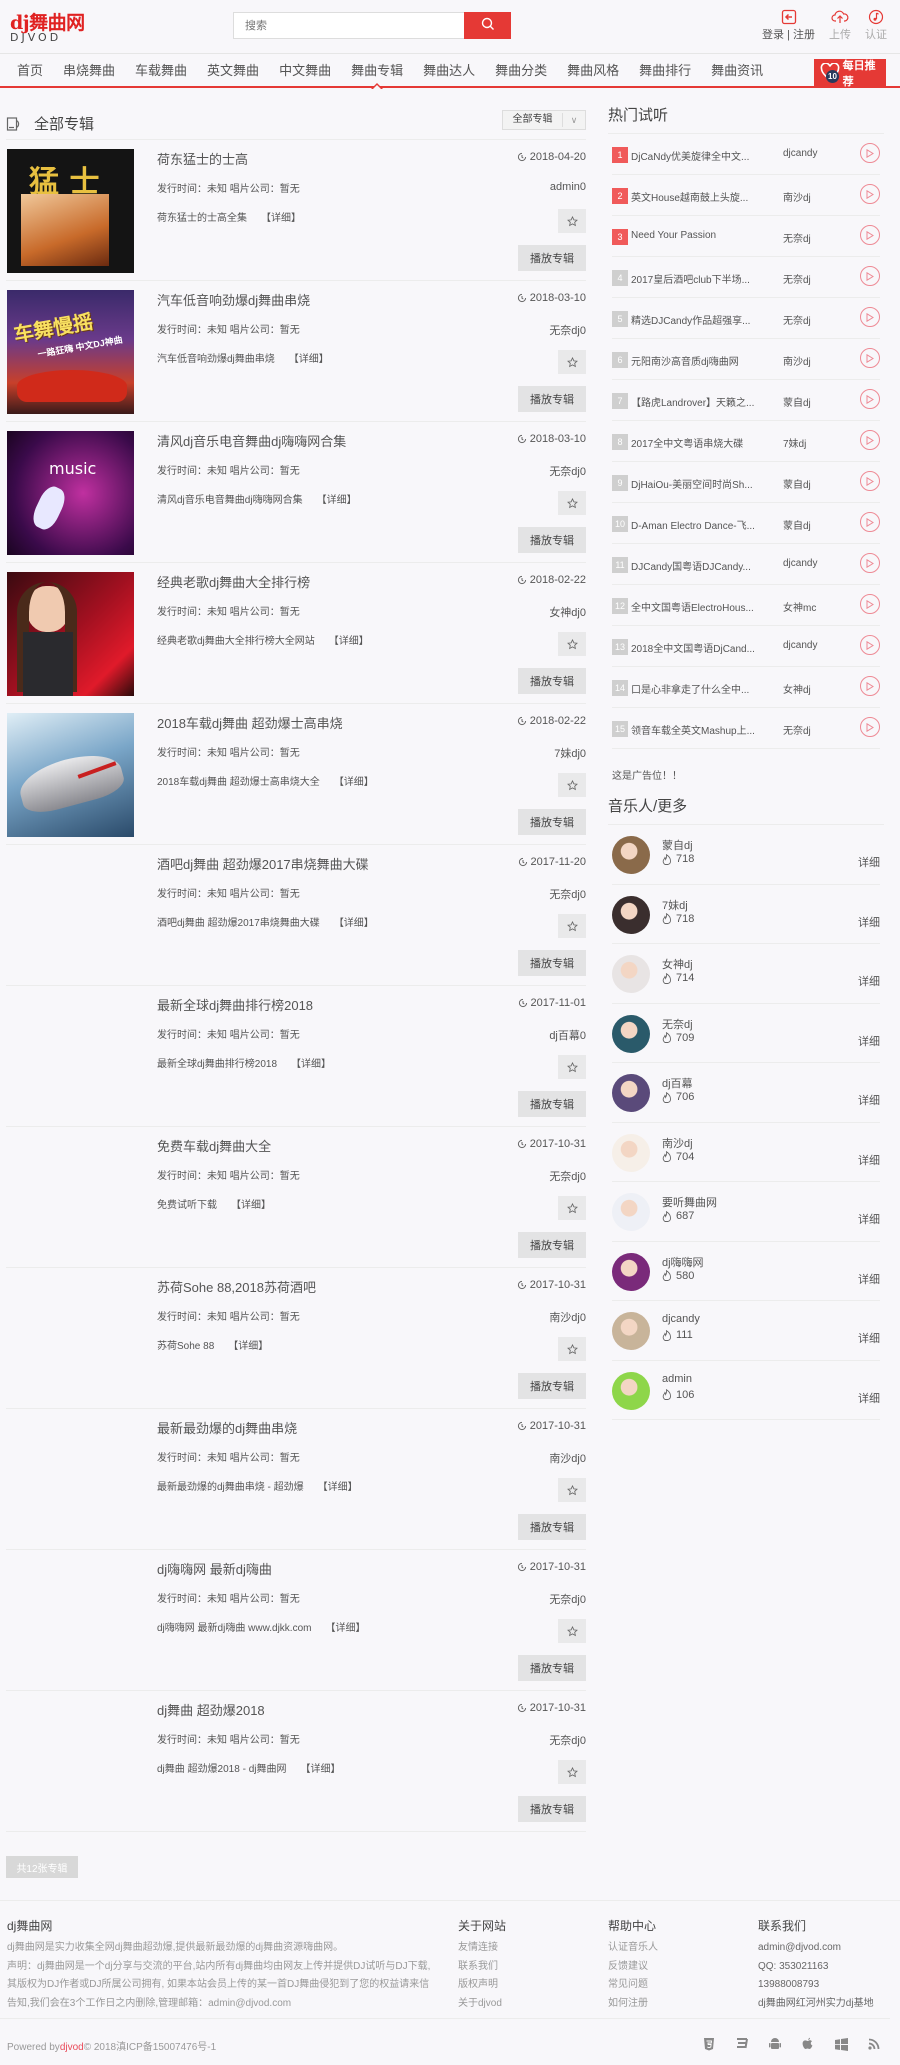  I want to click on login-link: 登录, so click(773, 35).